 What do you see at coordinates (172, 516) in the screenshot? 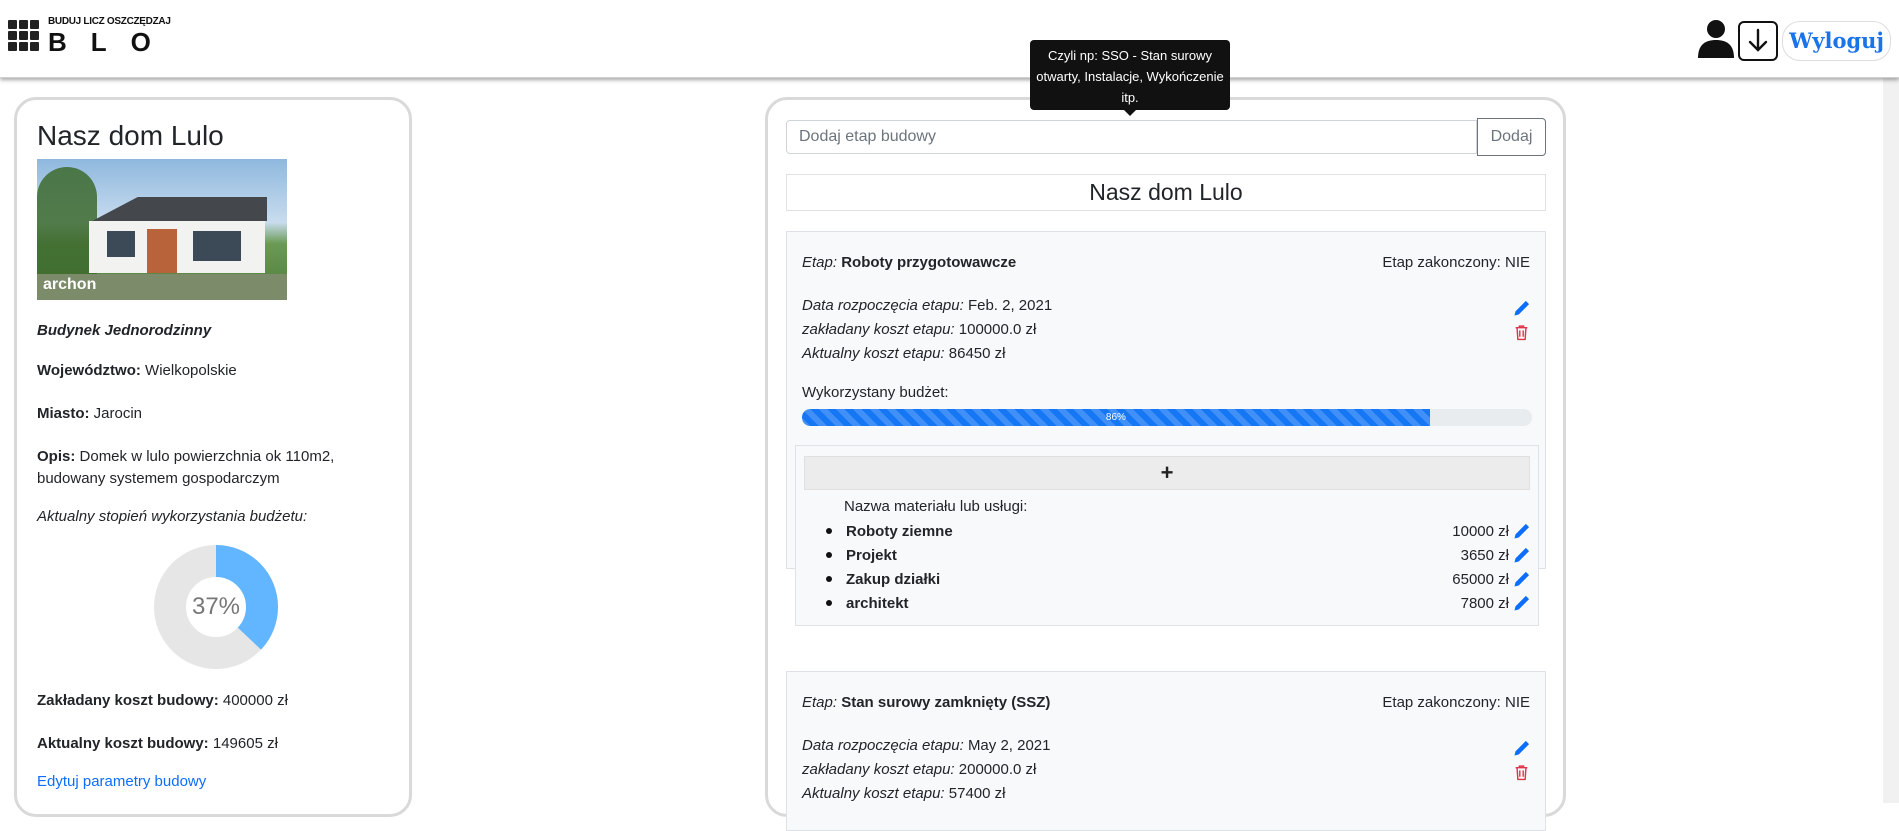
I see `budget-usage-label: Aktualny stopień wykorzystania budżetu:` at bounding box center [172, 516].